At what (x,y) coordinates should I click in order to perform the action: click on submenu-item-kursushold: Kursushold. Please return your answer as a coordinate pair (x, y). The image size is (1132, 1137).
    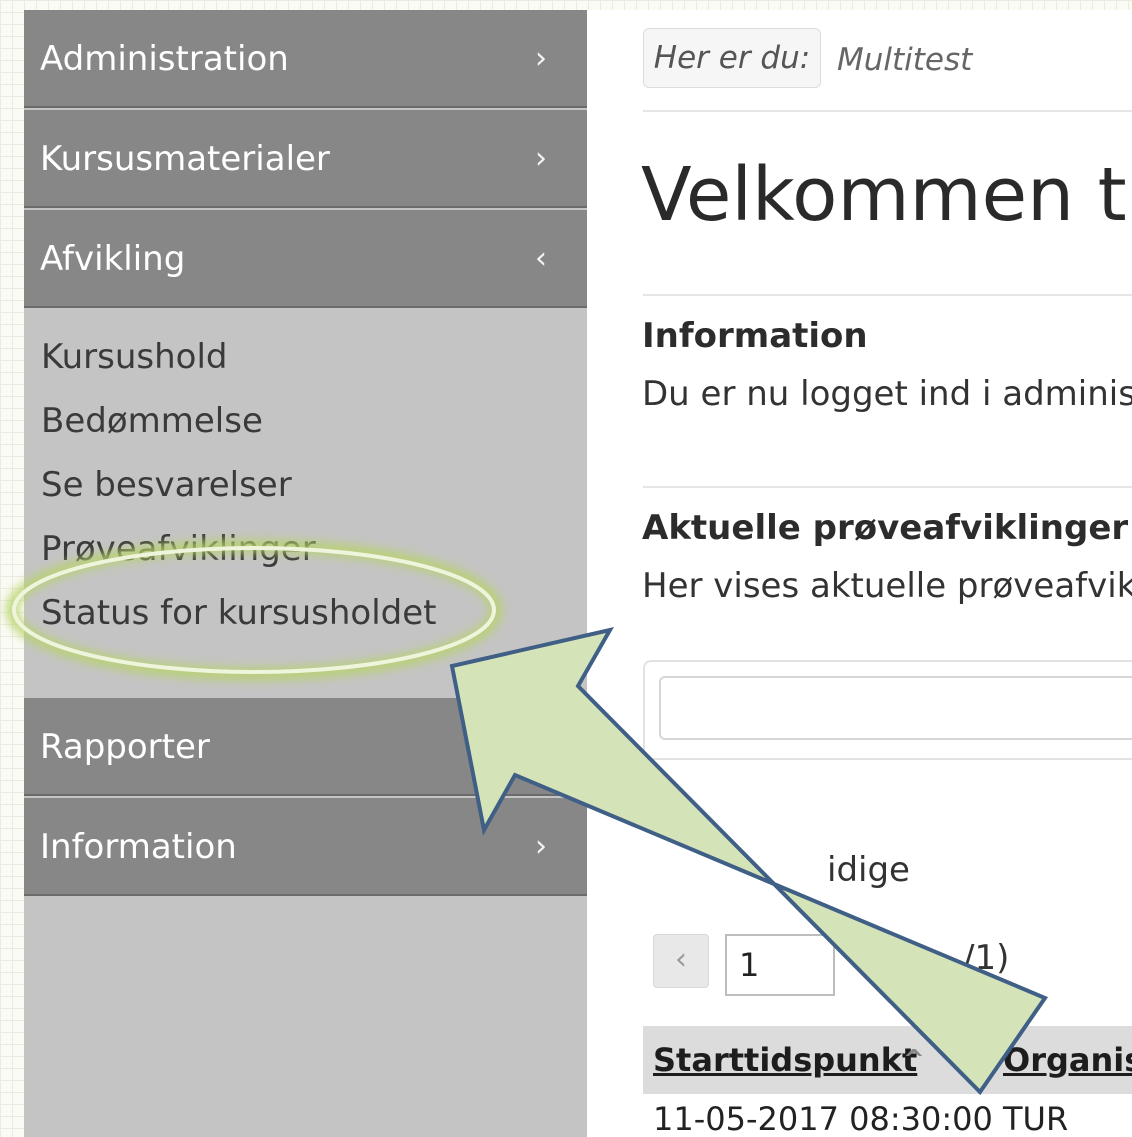
    Looking at the image, I should click on (134, 357).